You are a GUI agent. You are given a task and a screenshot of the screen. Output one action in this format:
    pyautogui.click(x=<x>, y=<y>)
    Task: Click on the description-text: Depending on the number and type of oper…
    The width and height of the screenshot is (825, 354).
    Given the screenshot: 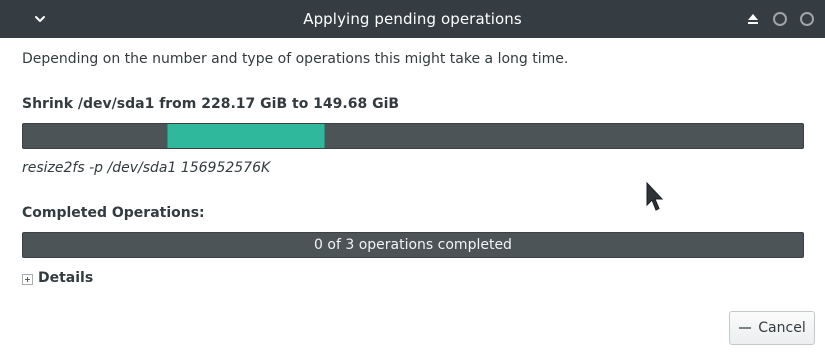 What is the action you would take?
    pyautogui.click(x=295, y=59)
    